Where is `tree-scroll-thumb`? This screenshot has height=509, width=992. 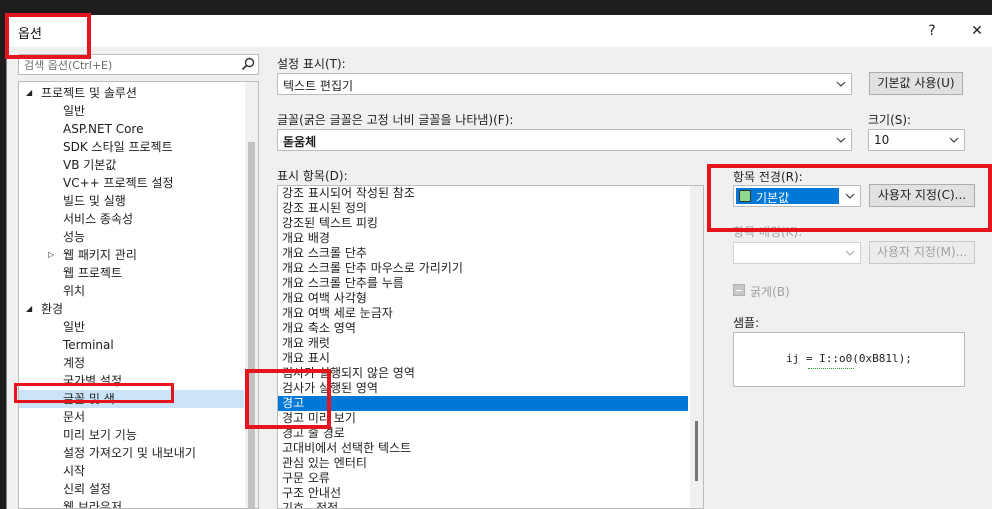
tree-scroll-thumb is located at coordinates (251, 325).